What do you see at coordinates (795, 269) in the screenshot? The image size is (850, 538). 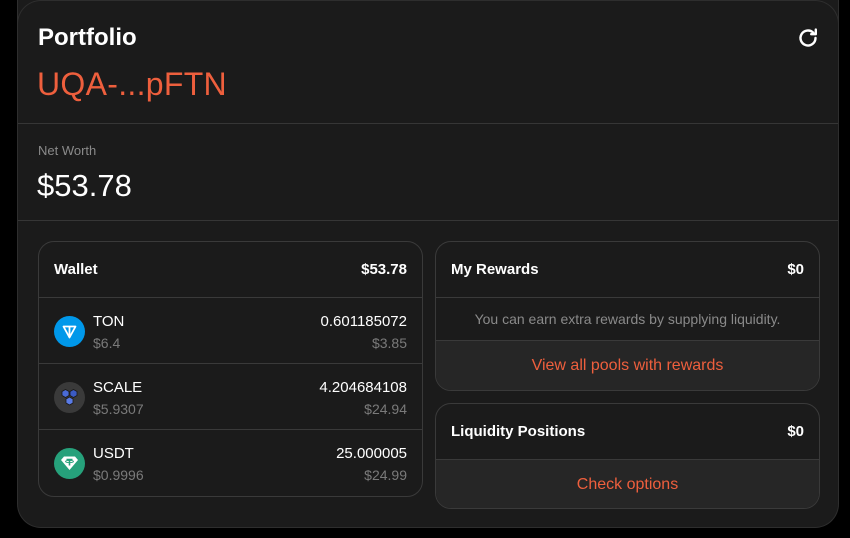 I see `rewards-value: $0` at bounding box center [795, 269].